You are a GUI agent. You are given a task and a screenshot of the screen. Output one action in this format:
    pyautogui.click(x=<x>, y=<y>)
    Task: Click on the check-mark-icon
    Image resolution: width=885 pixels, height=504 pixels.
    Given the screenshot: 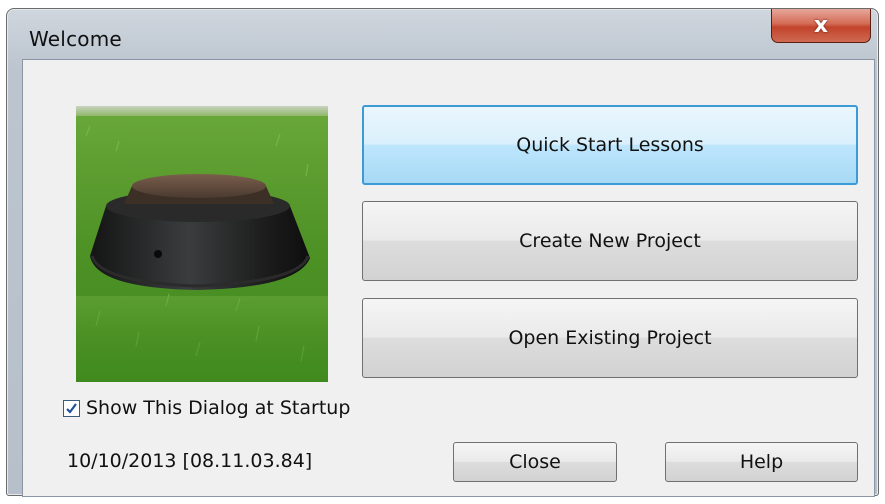 What is the action you would take?
    pyautogui.click(x=71, y=408)
    